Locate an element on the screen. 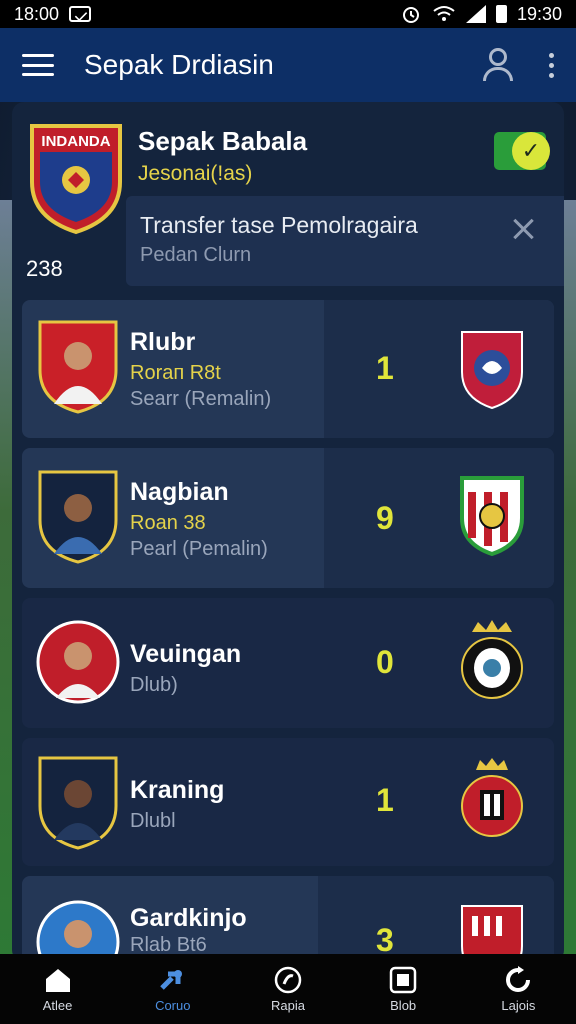 This screenshot has width=576, height=1024. bottom-navigation: Atlee Coruo Rapia Blob Lajois is located at coordinates (288, 989).